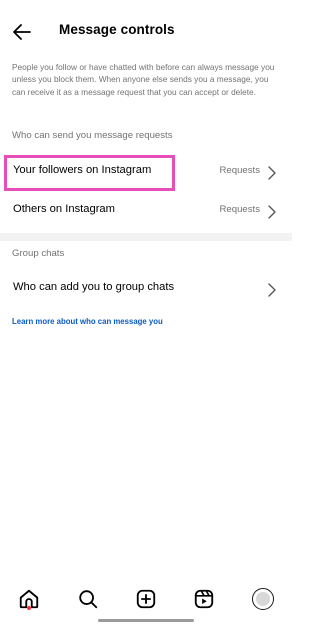 Image resolution: width=320 pixels, height=628 pixels. I want to click on section-divider, so click(146, 237).